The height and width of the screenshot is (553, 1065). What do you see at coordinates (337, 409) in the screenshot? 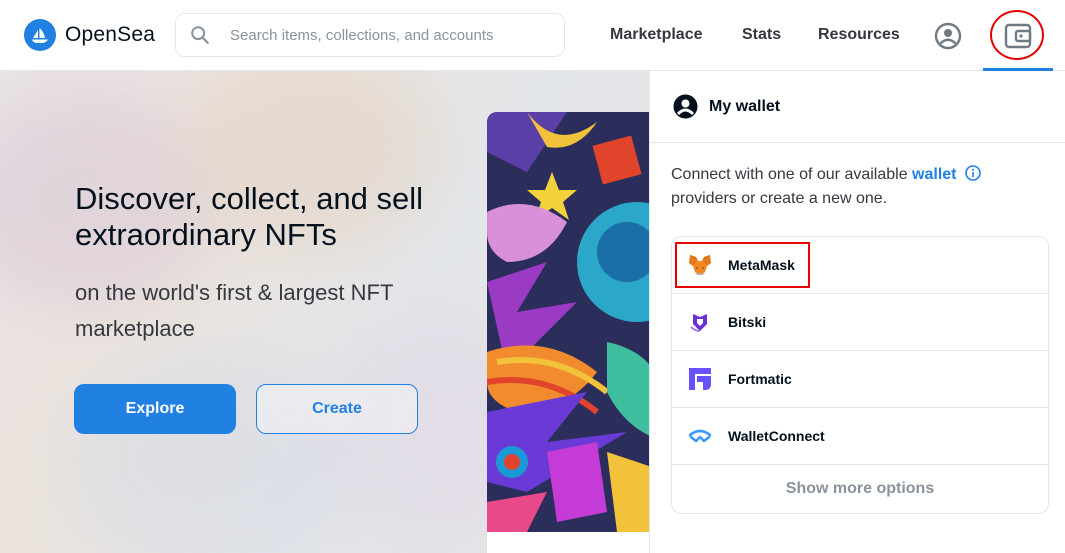
I see `create-button: Create` at bounding box center [337, 409].